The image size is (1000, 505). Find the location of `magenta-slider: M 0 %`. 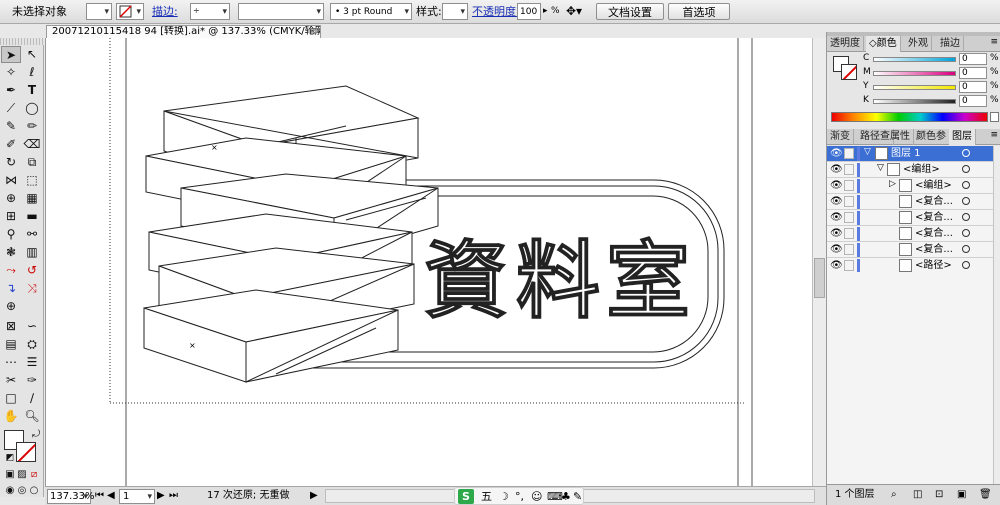

magenta-slider: M 0 % is located at coordinates (931, 73).